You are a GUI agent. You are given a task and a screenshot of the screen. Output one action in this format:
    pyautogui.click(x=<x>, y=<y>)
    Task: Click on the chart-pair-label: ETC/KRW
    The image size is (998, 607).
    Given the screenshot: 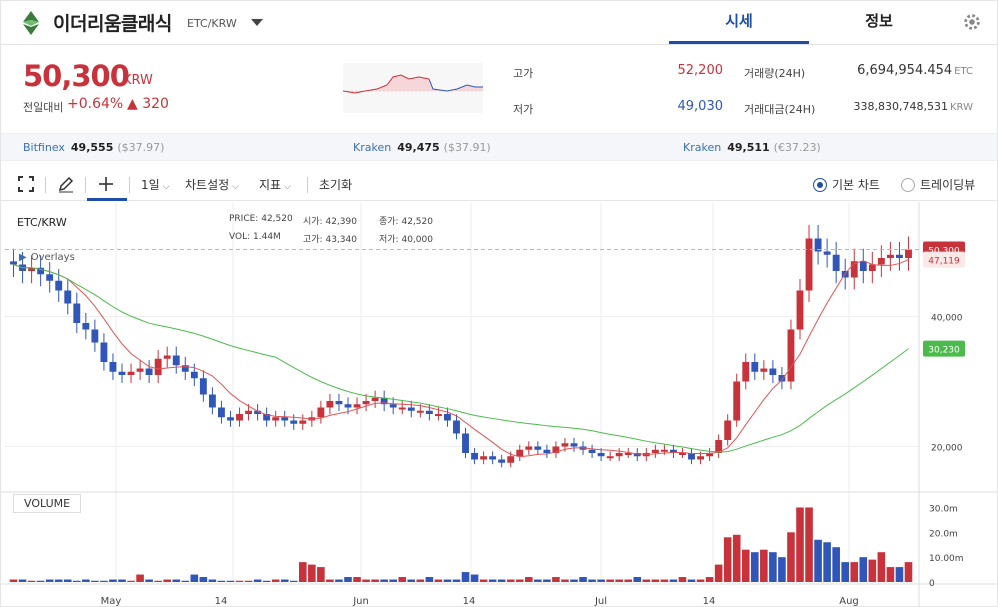 What is the action you would take?
    pyautogui.click(x=42, y=222)
    